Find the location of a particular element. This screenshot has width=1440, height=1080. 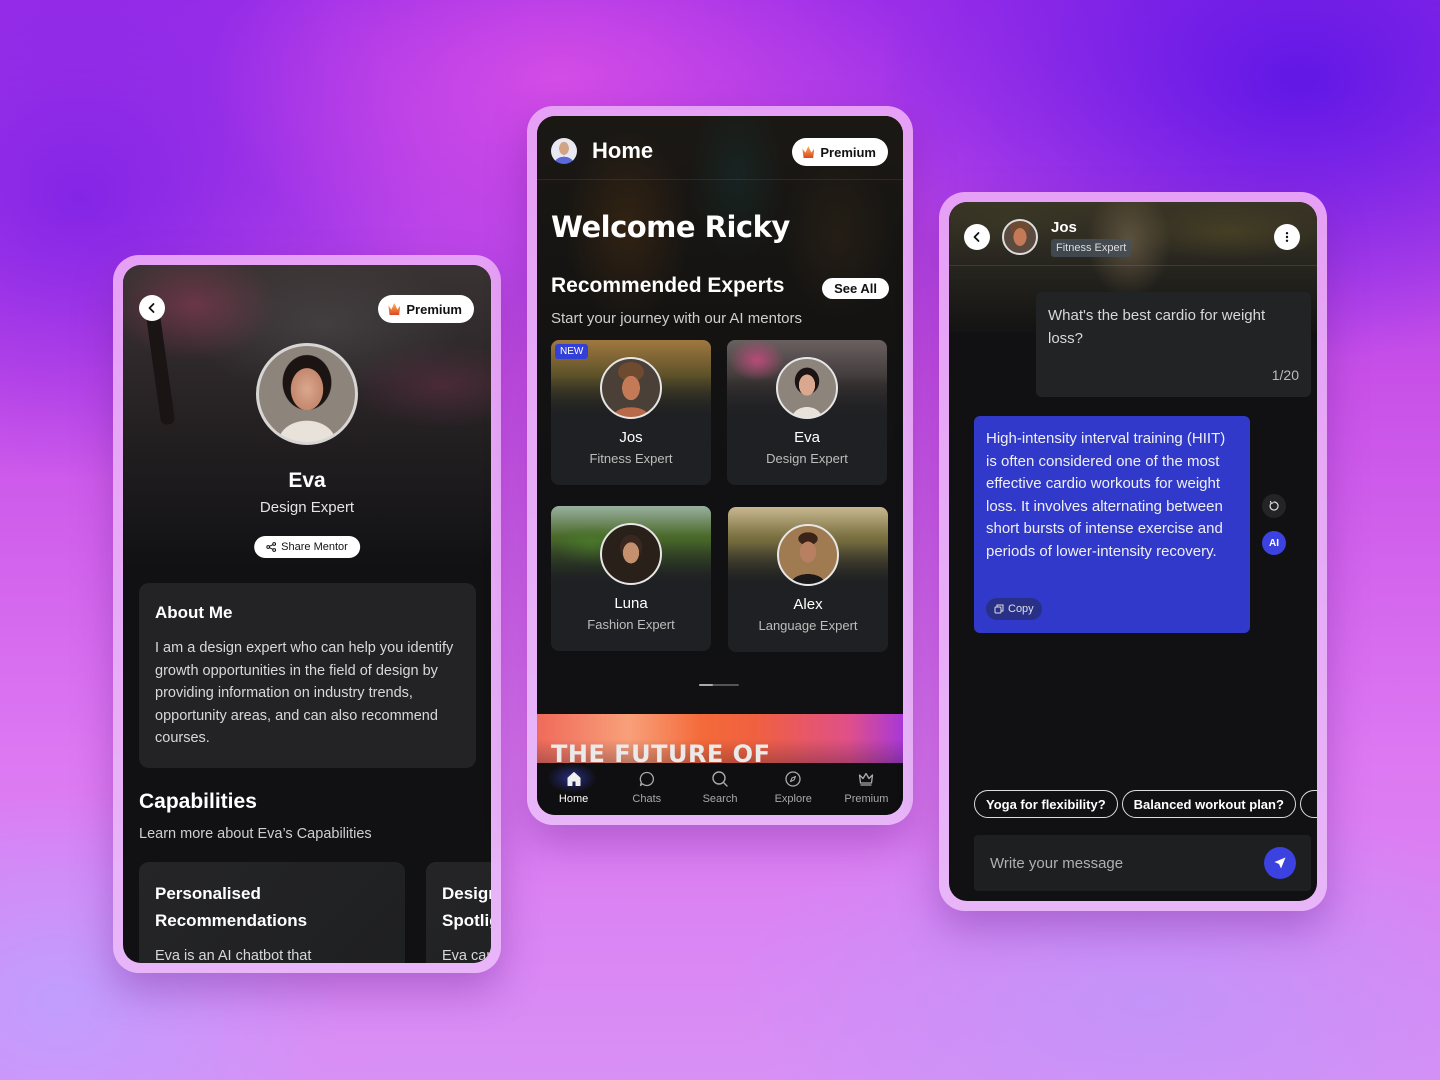

chat-bubble-icon is located at coordinates (646, 779).